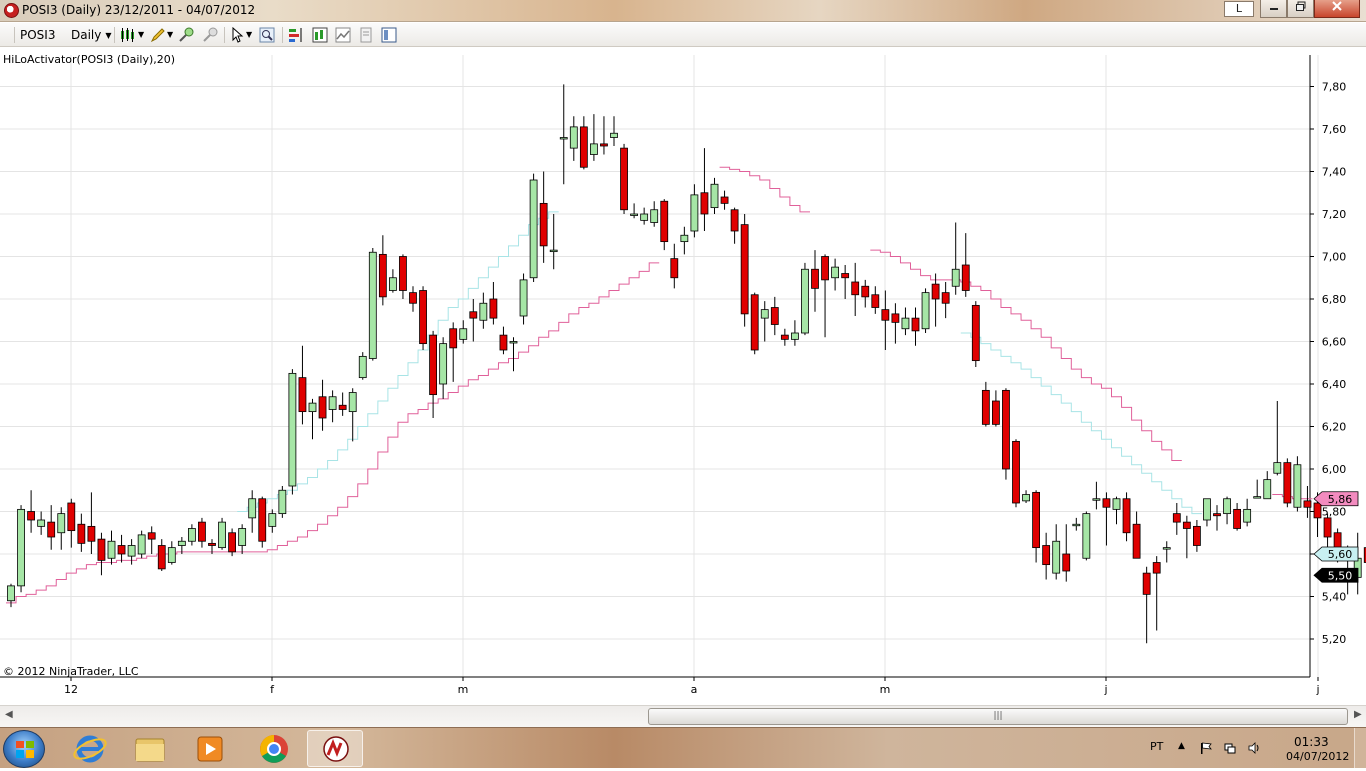 The width and height of the screenshot is (1366, 771). I want to click on taskbar-media-player, so click(210, 748).